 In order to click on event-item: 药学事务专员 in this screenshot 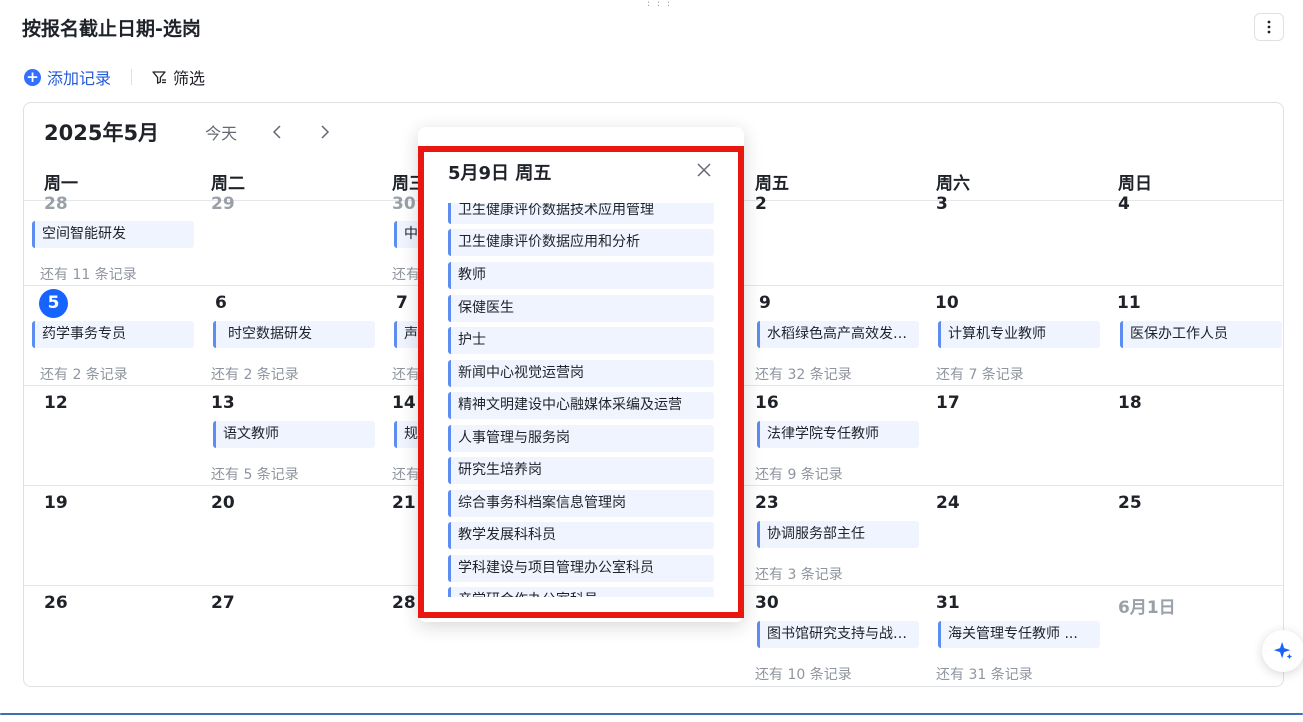, I will do `click(113, 334)`.